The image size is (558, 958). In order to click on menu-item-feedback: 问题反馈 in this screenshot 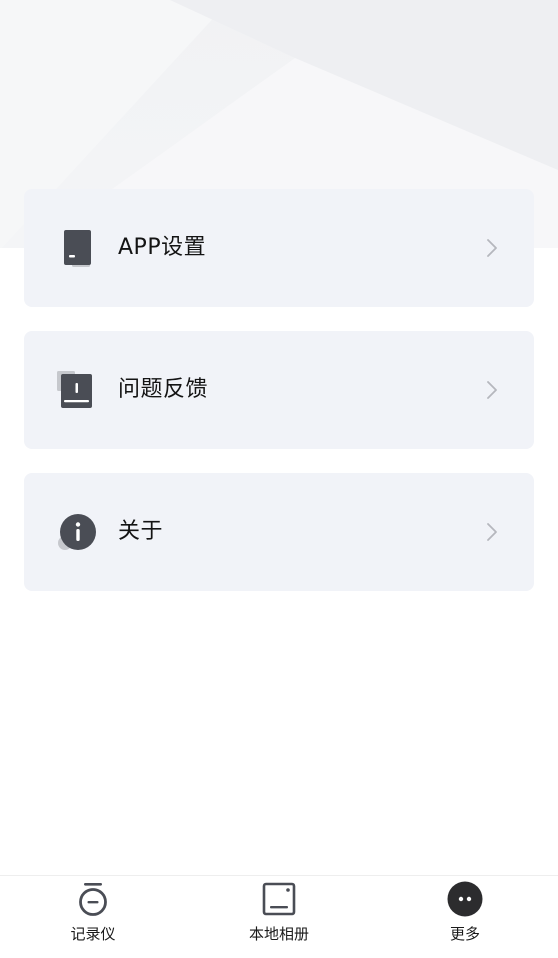, I will do `click(279, 390)`.